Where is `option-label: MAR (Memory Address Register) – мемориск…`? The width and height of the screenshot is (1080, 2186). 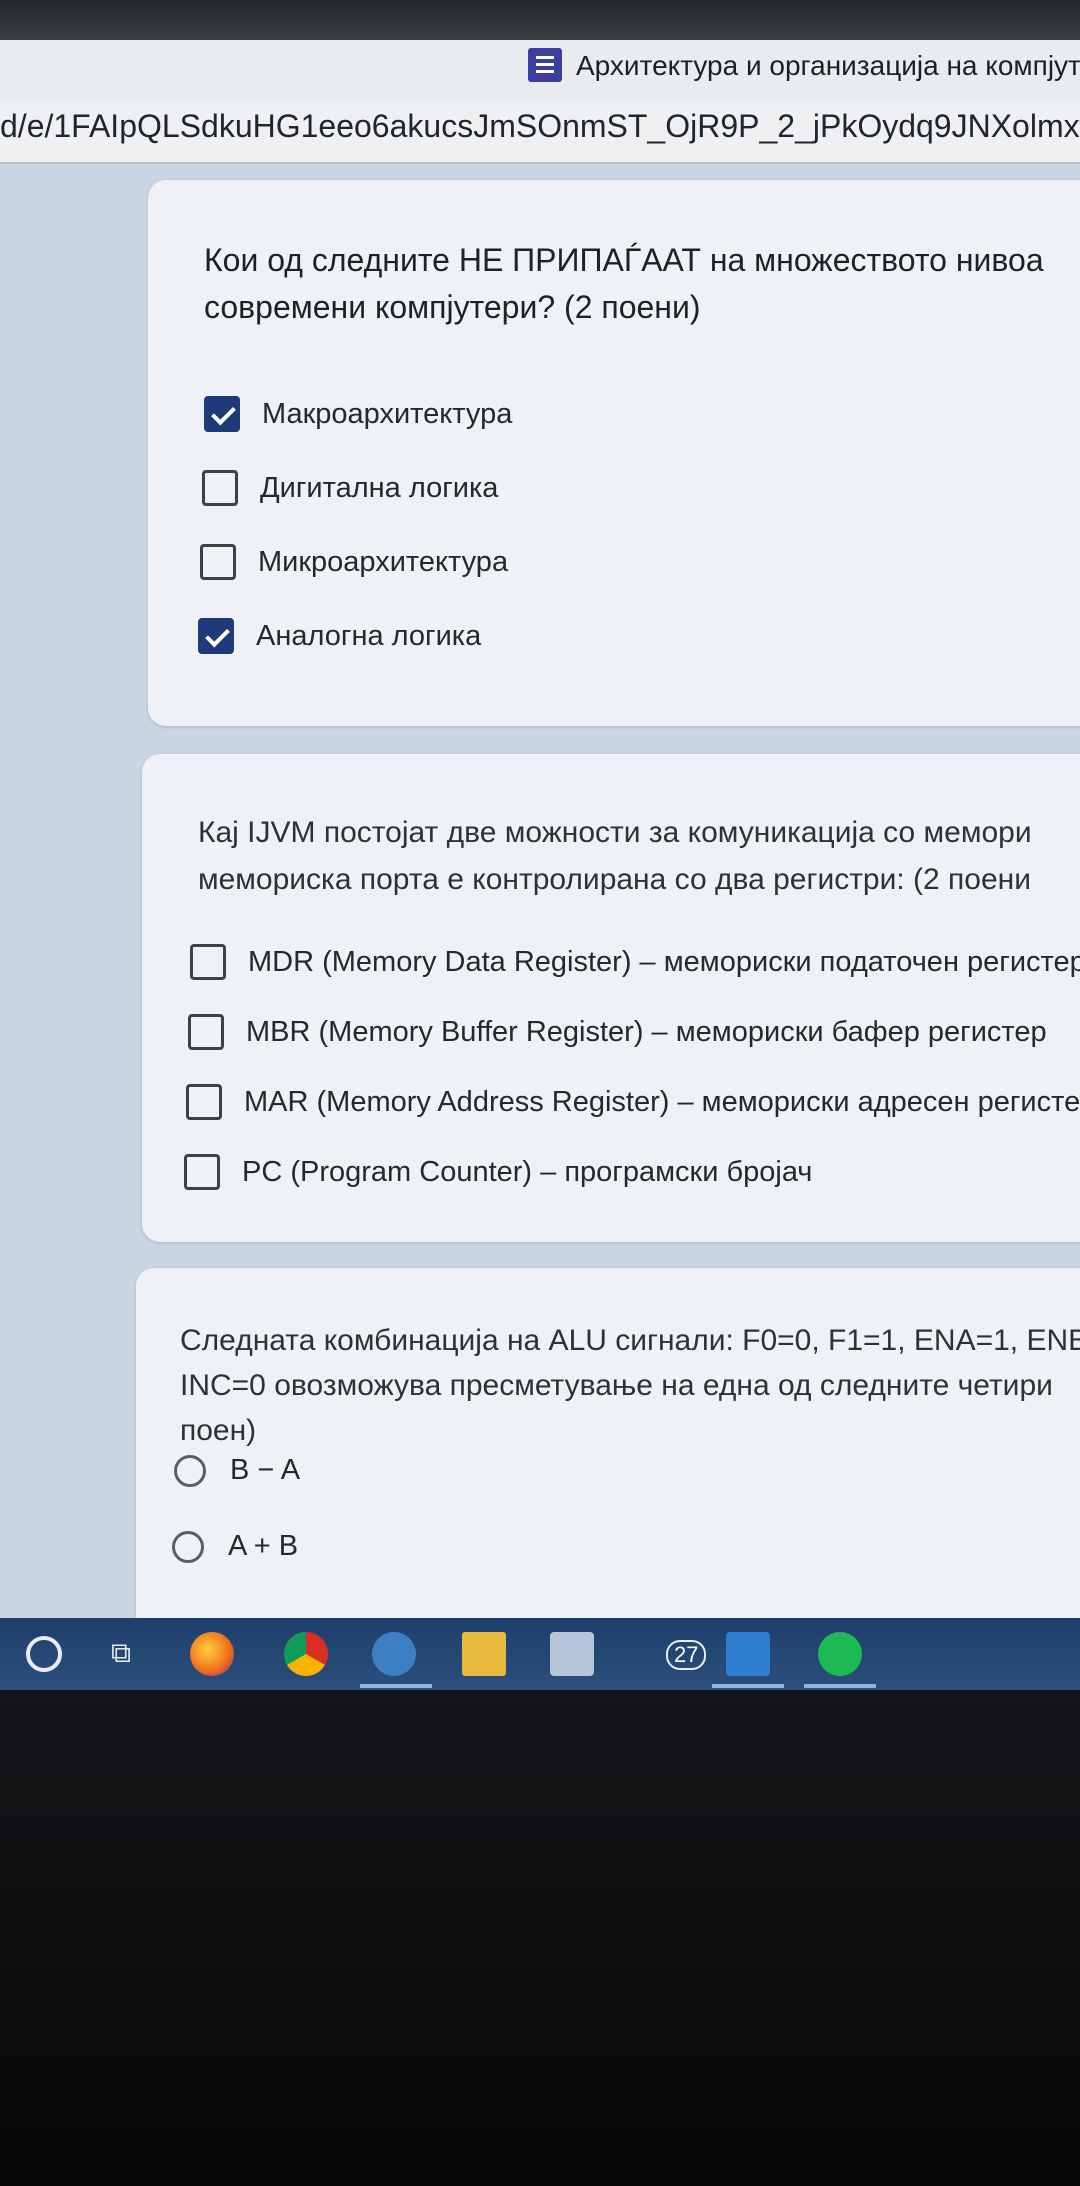
option-label: MAR (Memory Address Register) – мемориск… is located at coordinates (662, 1101).